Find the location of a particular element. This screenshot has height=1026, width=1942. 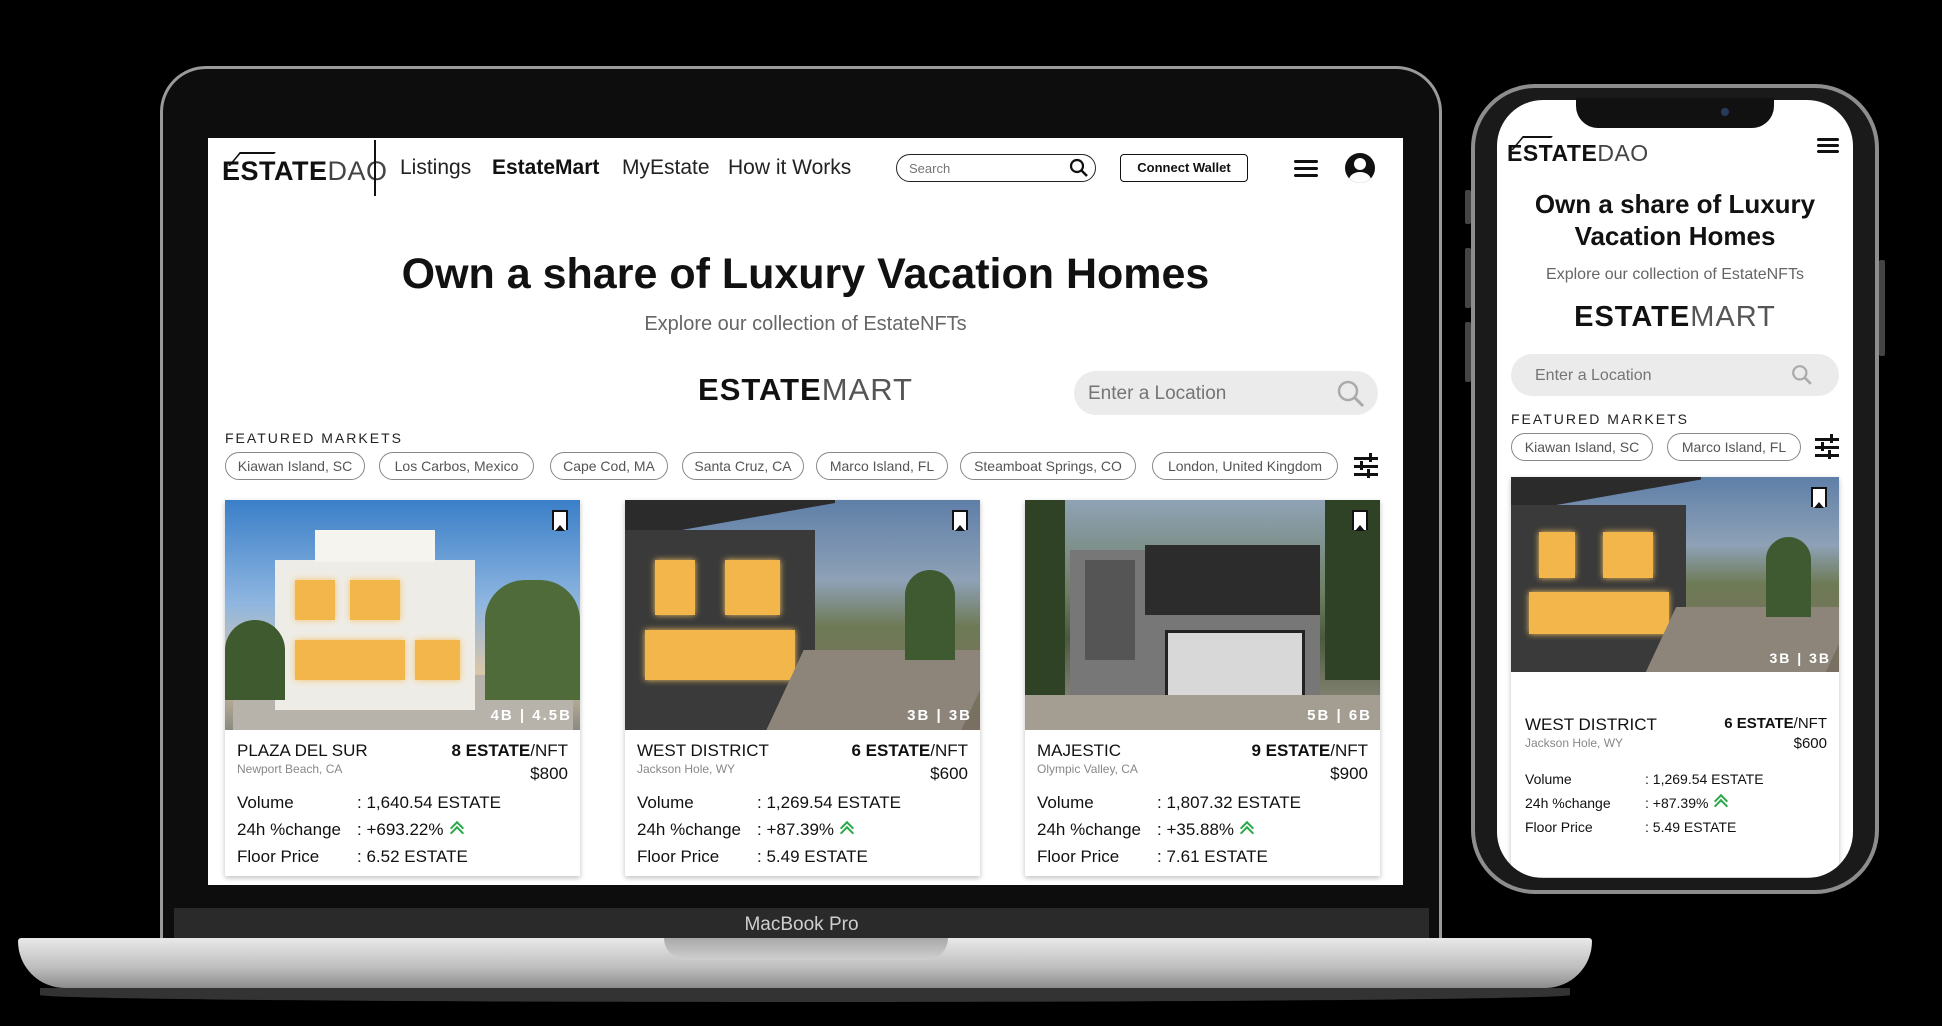

connect-wallet-button: Connect Wallet is located at coordinates (1184, 168).